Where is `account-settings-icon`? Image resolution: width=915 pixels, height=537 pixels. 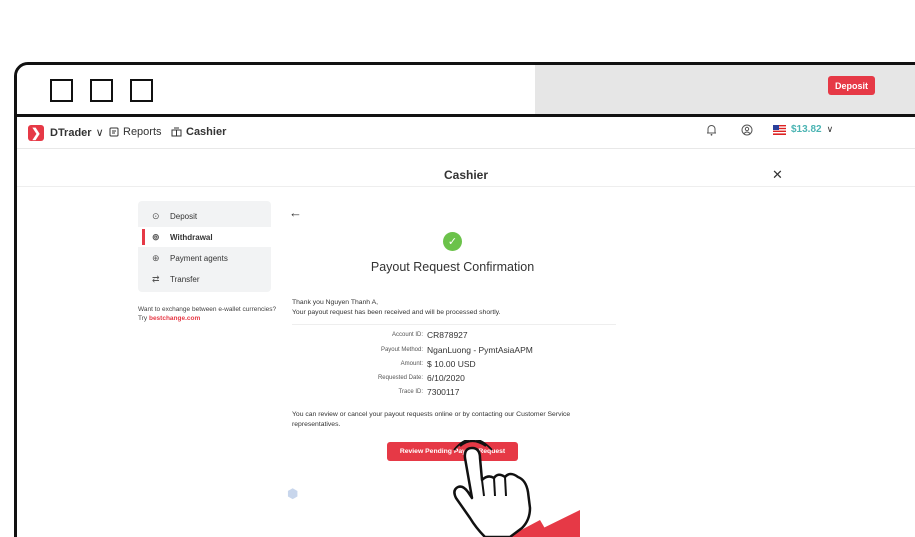 account-settings-icon is located at coordinates (747, 130).